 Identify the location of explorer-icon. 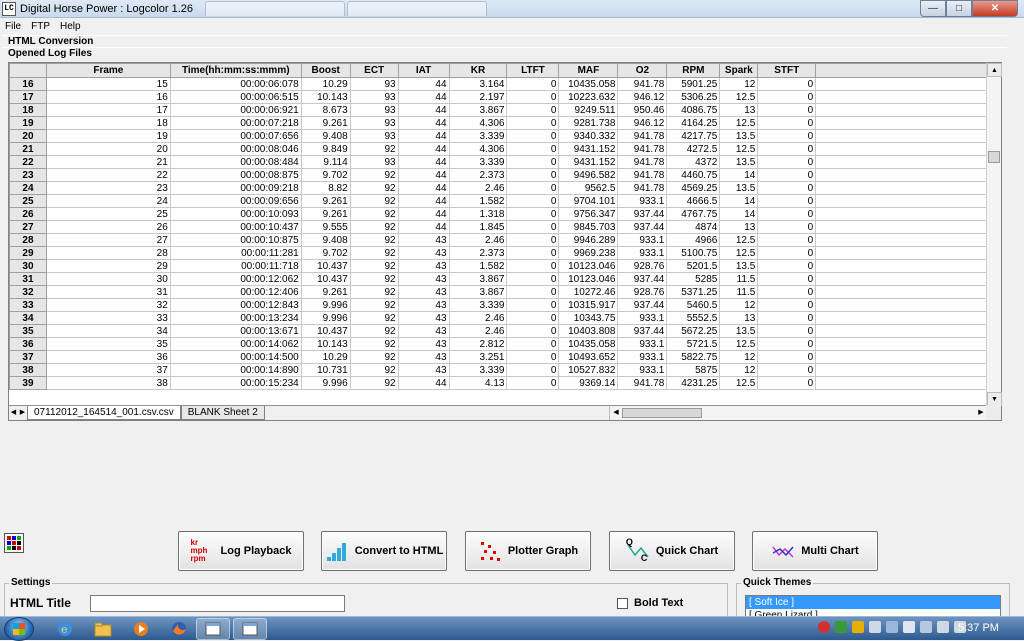
(103, 629).